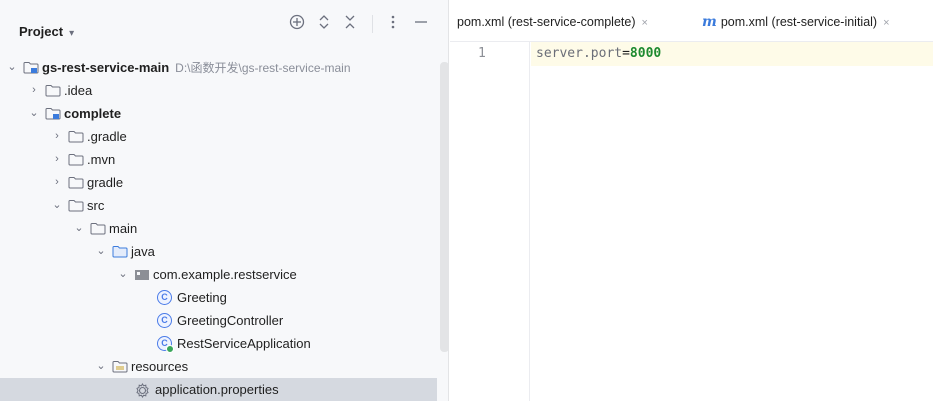  I want to click on tree-item-label: RestServiceApplication, so click(244, 343).